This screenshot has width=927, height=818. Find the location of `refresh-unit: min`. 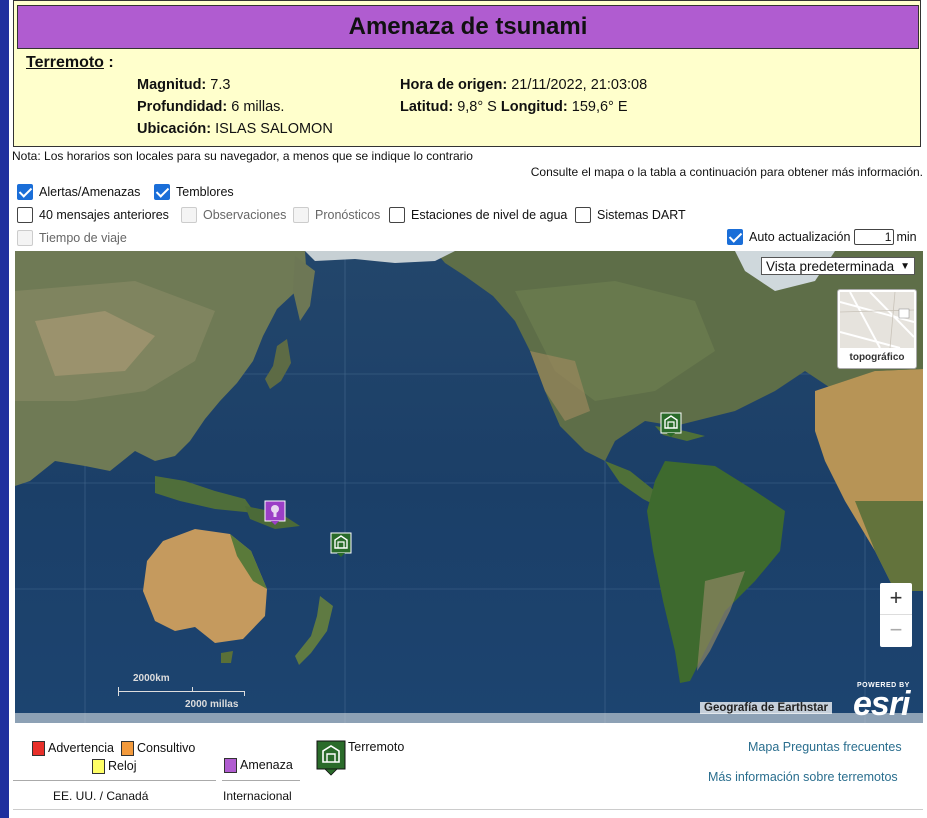

refresh-unit: min is located at coordinates (906, 237).